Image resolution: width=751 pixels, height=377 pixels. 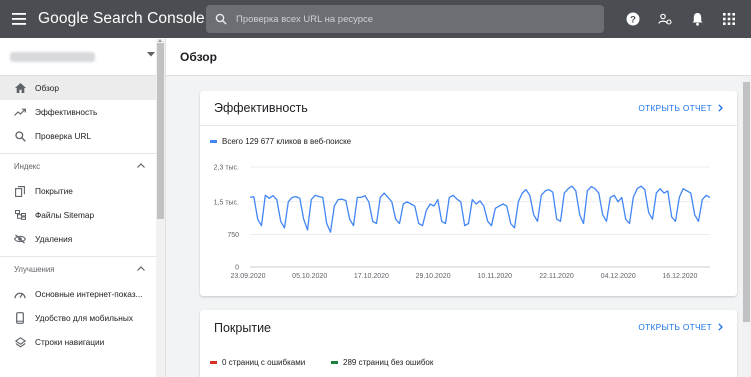 What do you see at coordinates (82, 269) in the screenshot?
I see `section-enhancements: Улучшения` at bounding box center [82, 269].